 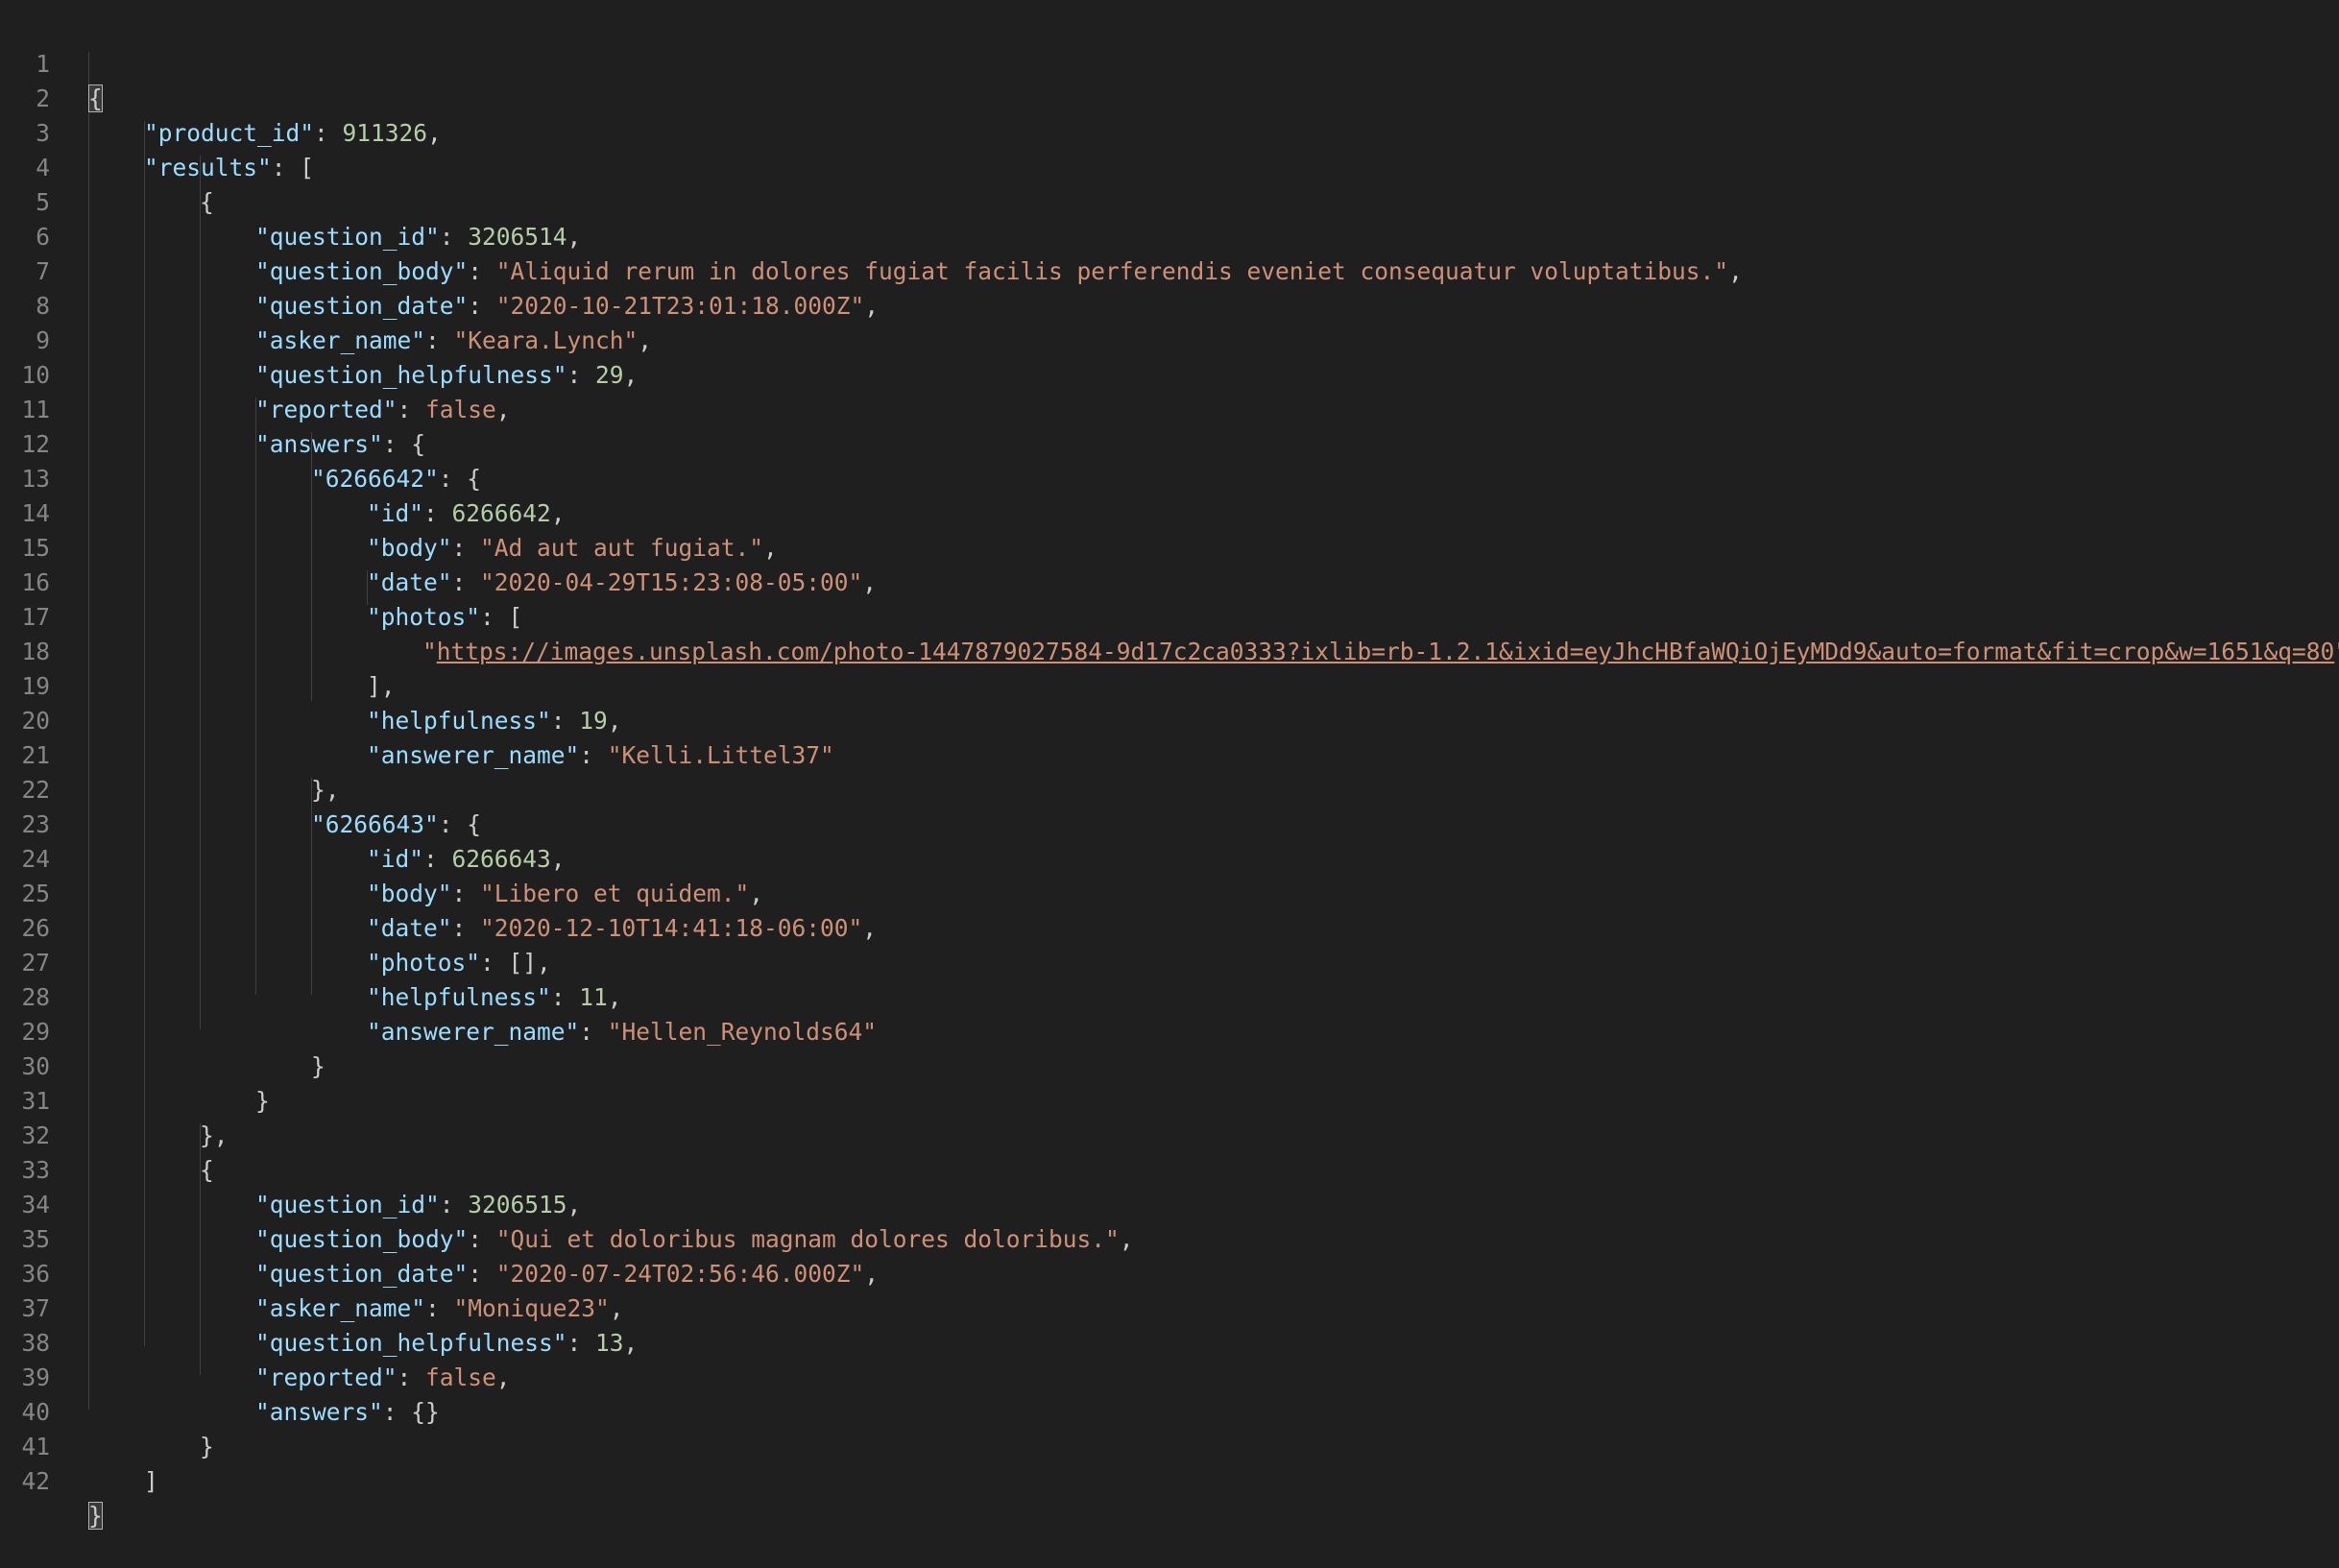 I want to click on code-line: 39 "answers": {}, so click(x=219, y=1376).